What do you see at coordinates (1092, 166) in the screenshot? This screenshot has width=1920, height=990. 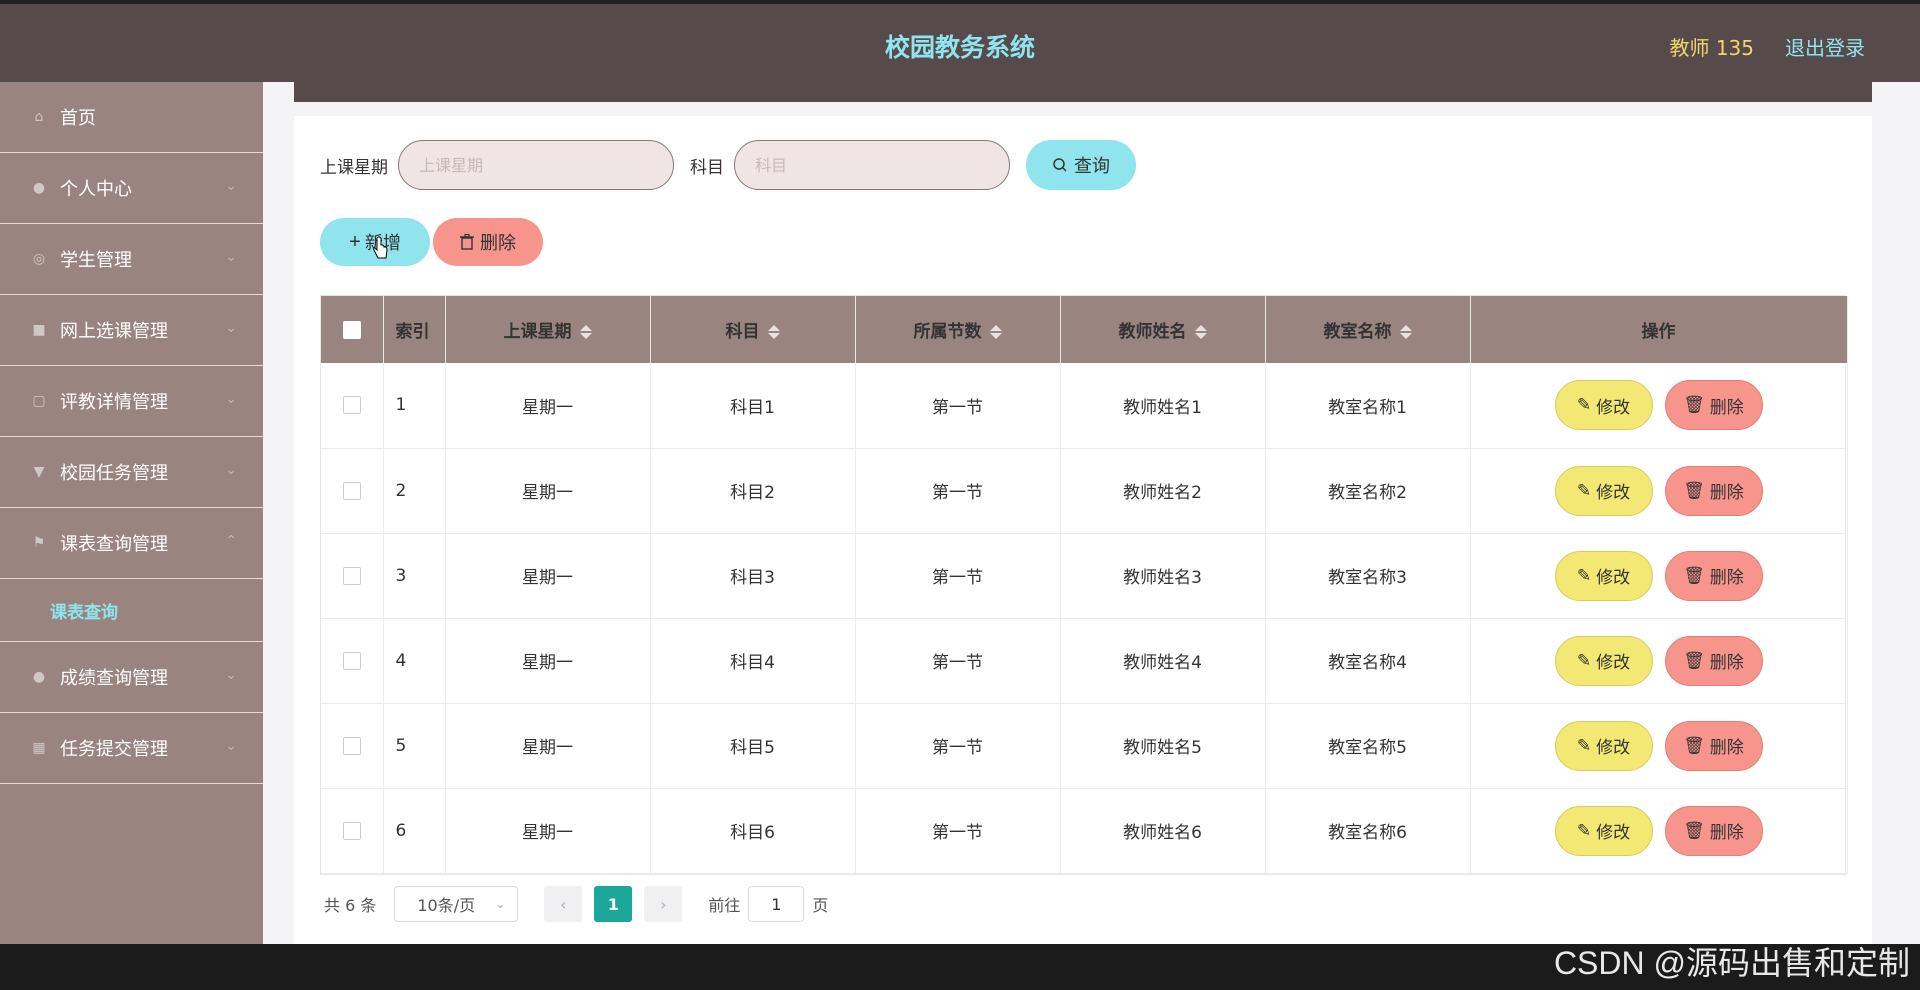 I see `query-button-label: 查询` at bounding box center [1092, 166].